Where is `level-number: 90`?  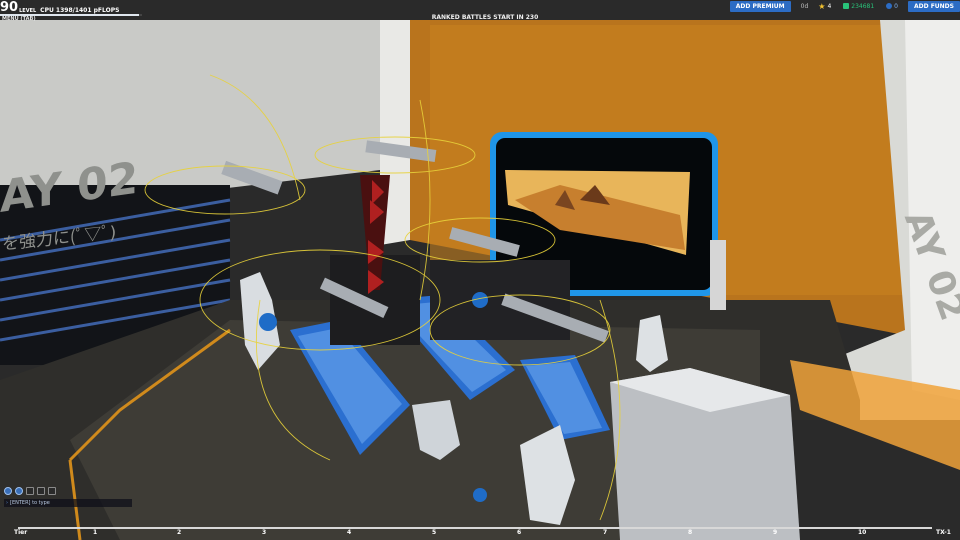 level-number: 90 is located at coordinates (9, 7).